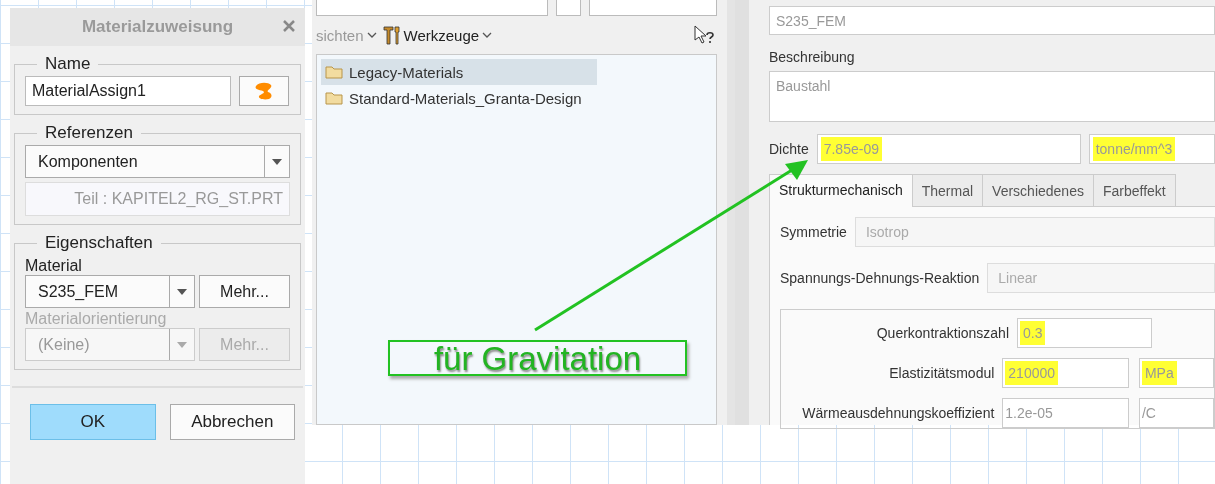  Describe the element at coordinates (992, 96) in the screenshot. I see `description-field: Baustahl` at that location.